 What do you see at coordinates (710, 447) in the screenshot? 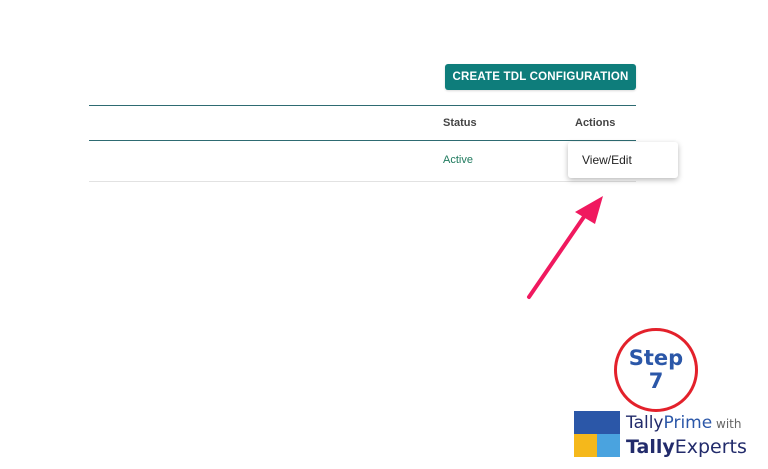
I see `brand-experts: Experts` at bounding box center [710, 447].